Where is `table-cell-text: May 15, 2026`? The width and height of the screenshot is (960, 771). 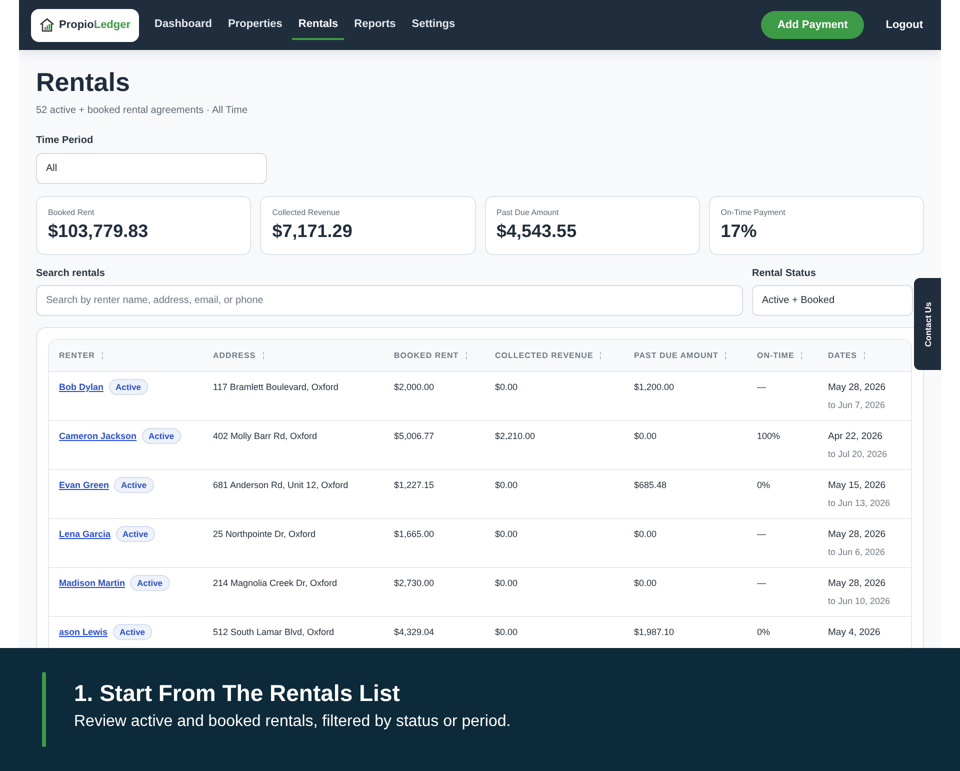 table-cell-text: May 15, 2026 is located at coordinates (857, 485).